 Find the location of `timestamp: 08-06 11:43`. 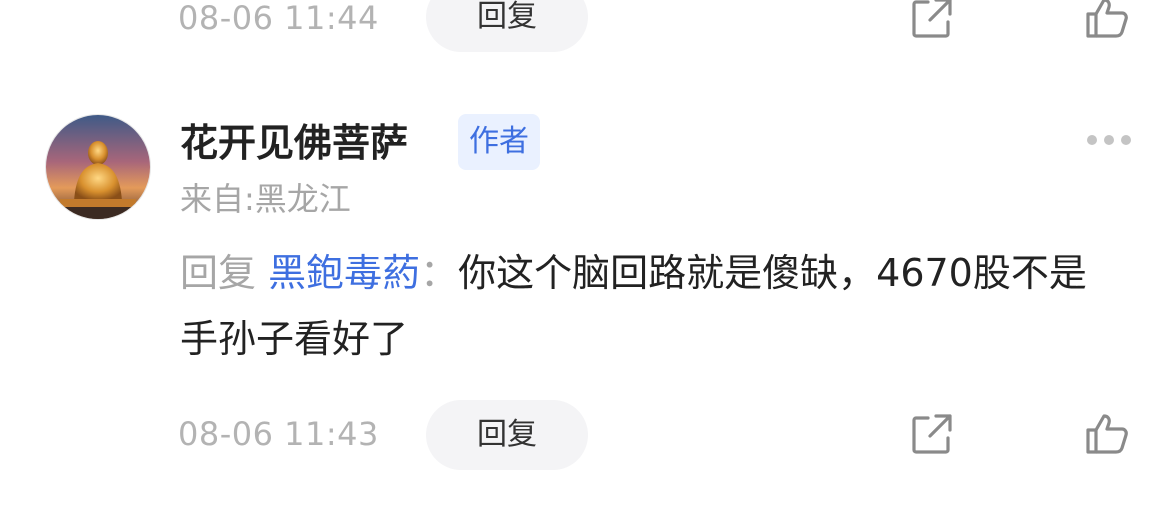

timestamp: 08-06 11:43 is located at coordinates (278, 434).